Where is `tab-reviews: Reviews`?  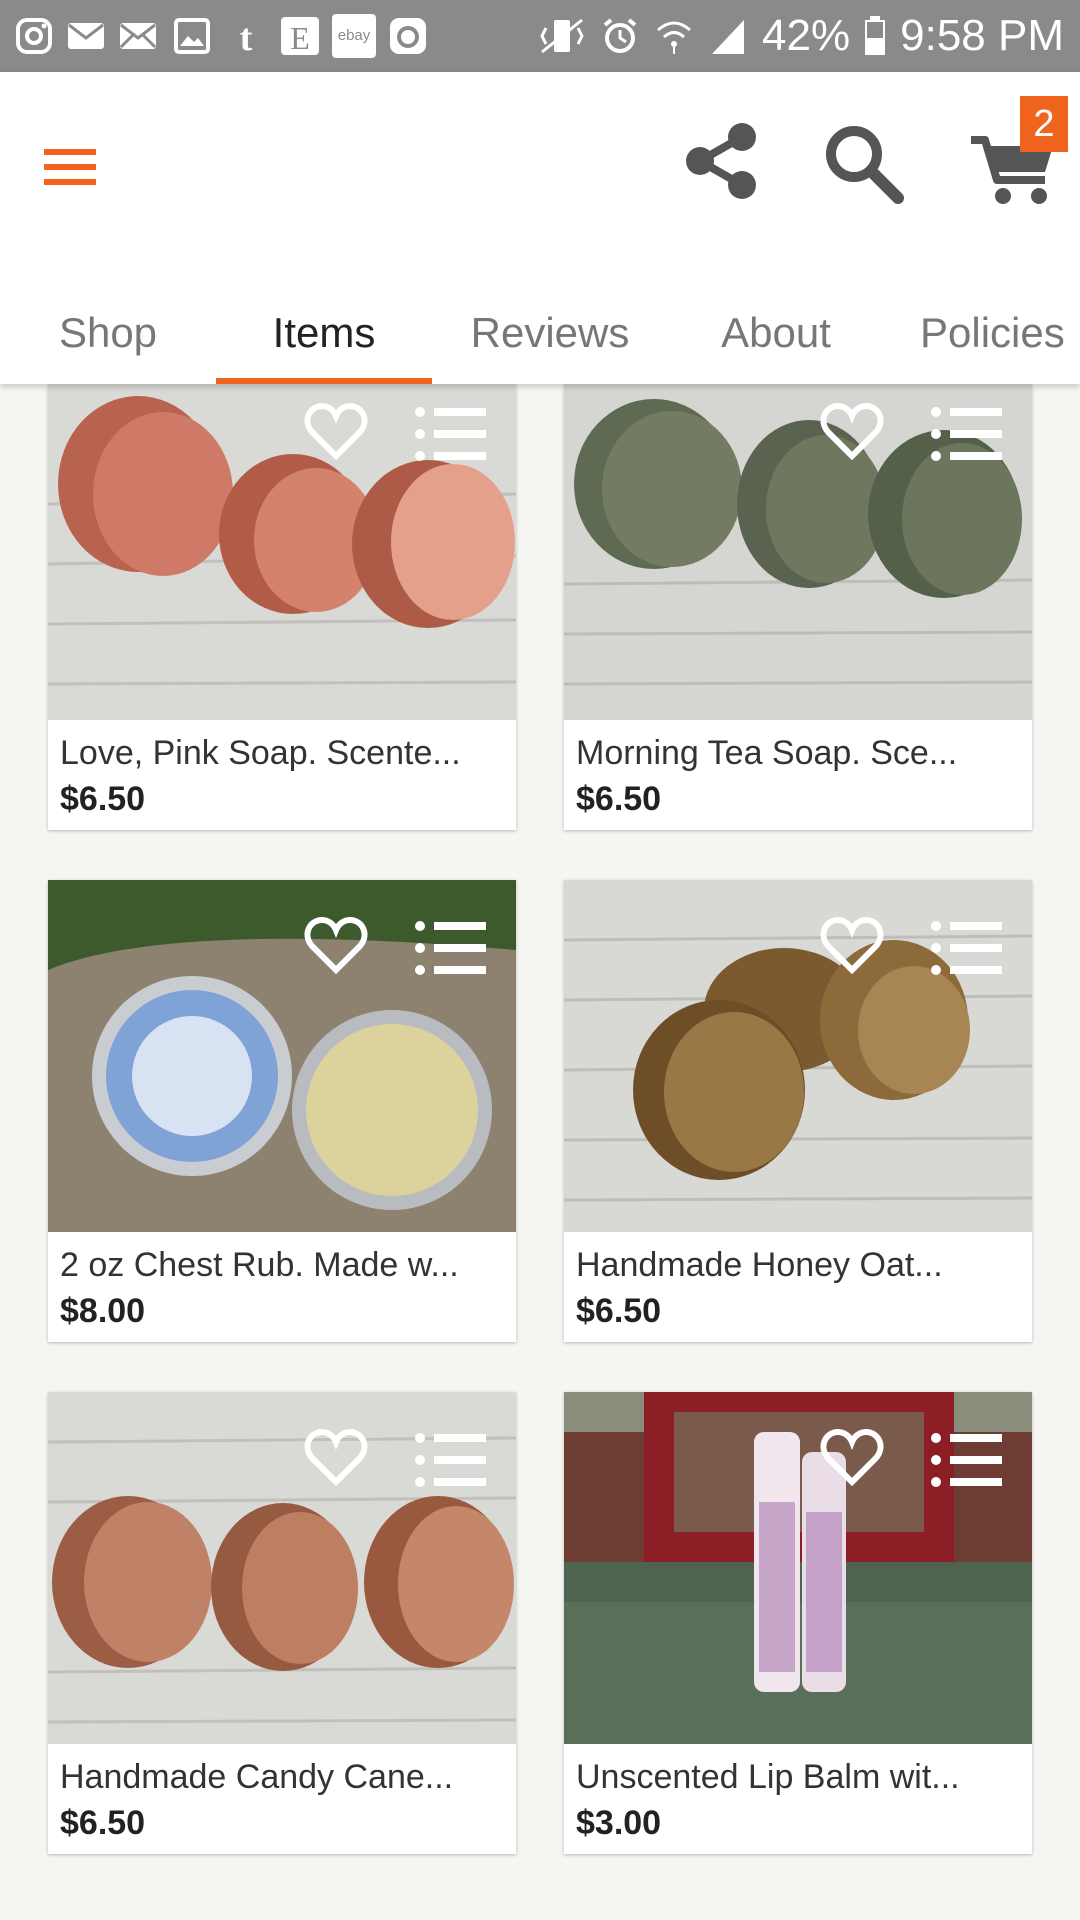 tab-reviews: Reviews is located at coordinates (550, 333).